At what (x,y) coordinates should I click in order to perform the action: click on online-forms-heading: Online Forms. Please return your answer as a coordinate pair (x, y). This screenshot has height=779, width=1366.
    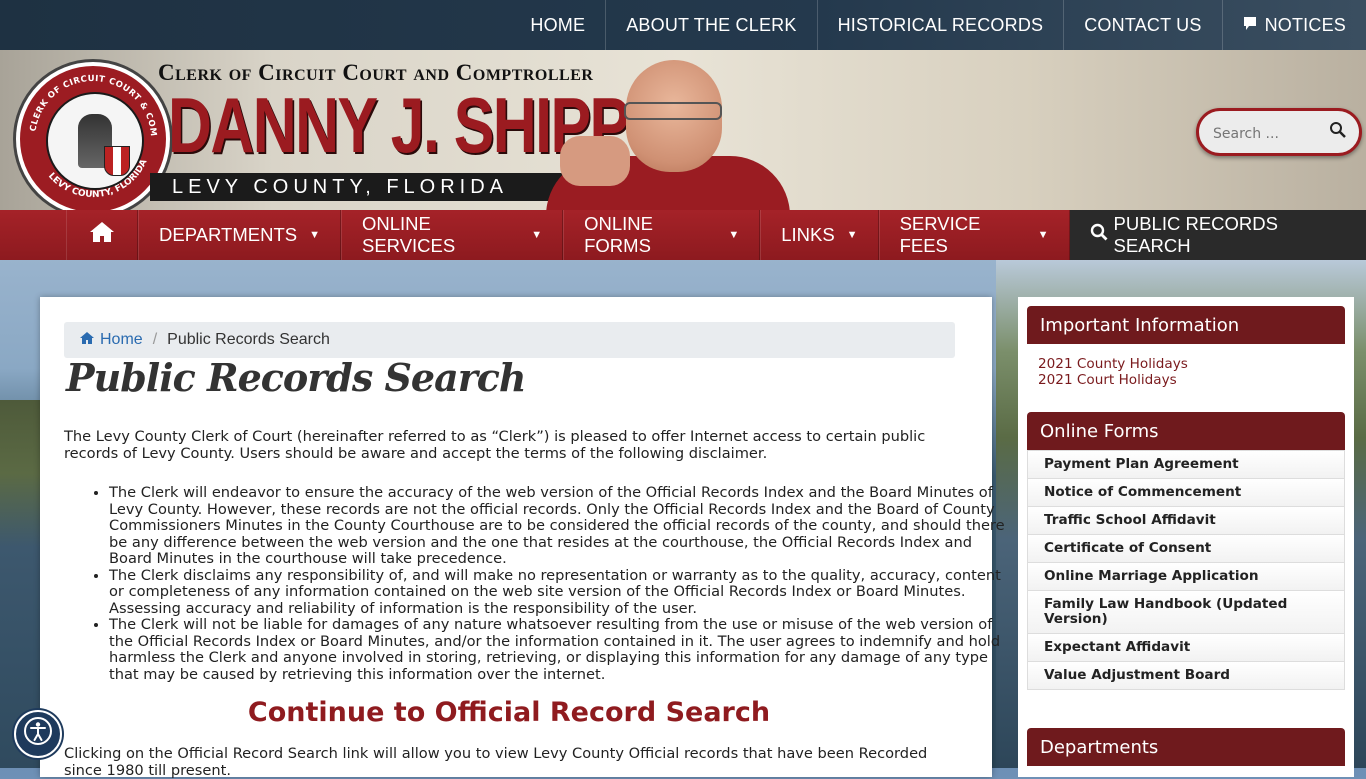
    Looking at the image, I should click on (1186, 431).